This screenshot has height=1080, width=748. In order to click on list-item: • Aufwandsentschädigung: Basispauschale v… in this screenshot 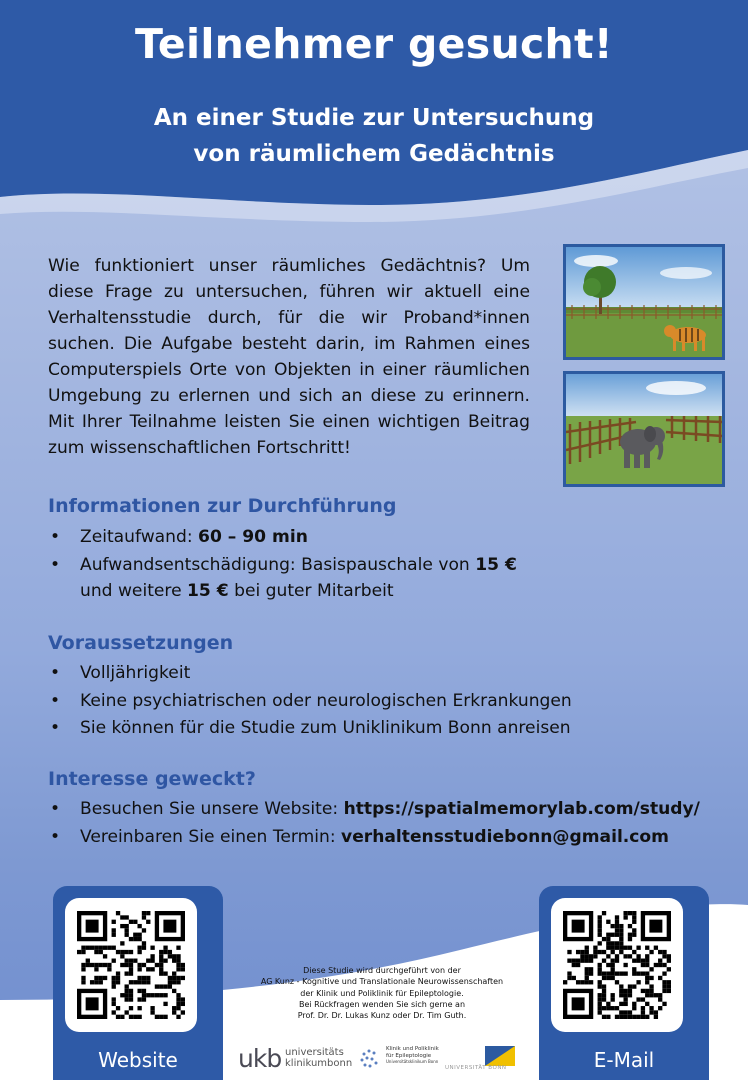, I will do `click(282, 578)`.